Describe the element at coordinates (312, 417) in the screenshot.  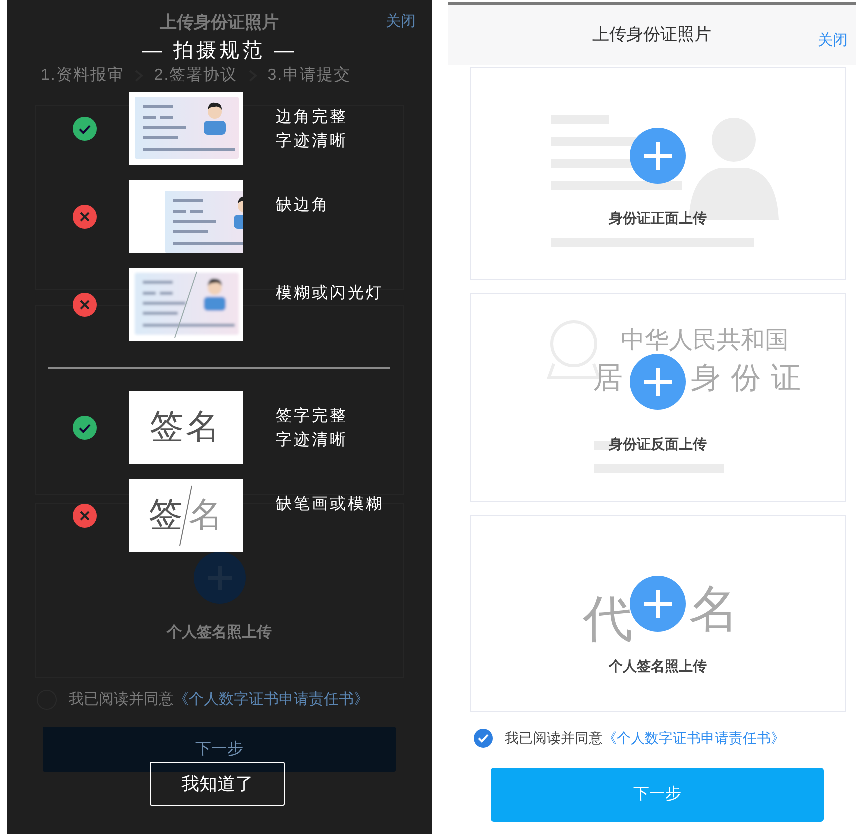
I see `guide-caption: 签字完整` at that location.